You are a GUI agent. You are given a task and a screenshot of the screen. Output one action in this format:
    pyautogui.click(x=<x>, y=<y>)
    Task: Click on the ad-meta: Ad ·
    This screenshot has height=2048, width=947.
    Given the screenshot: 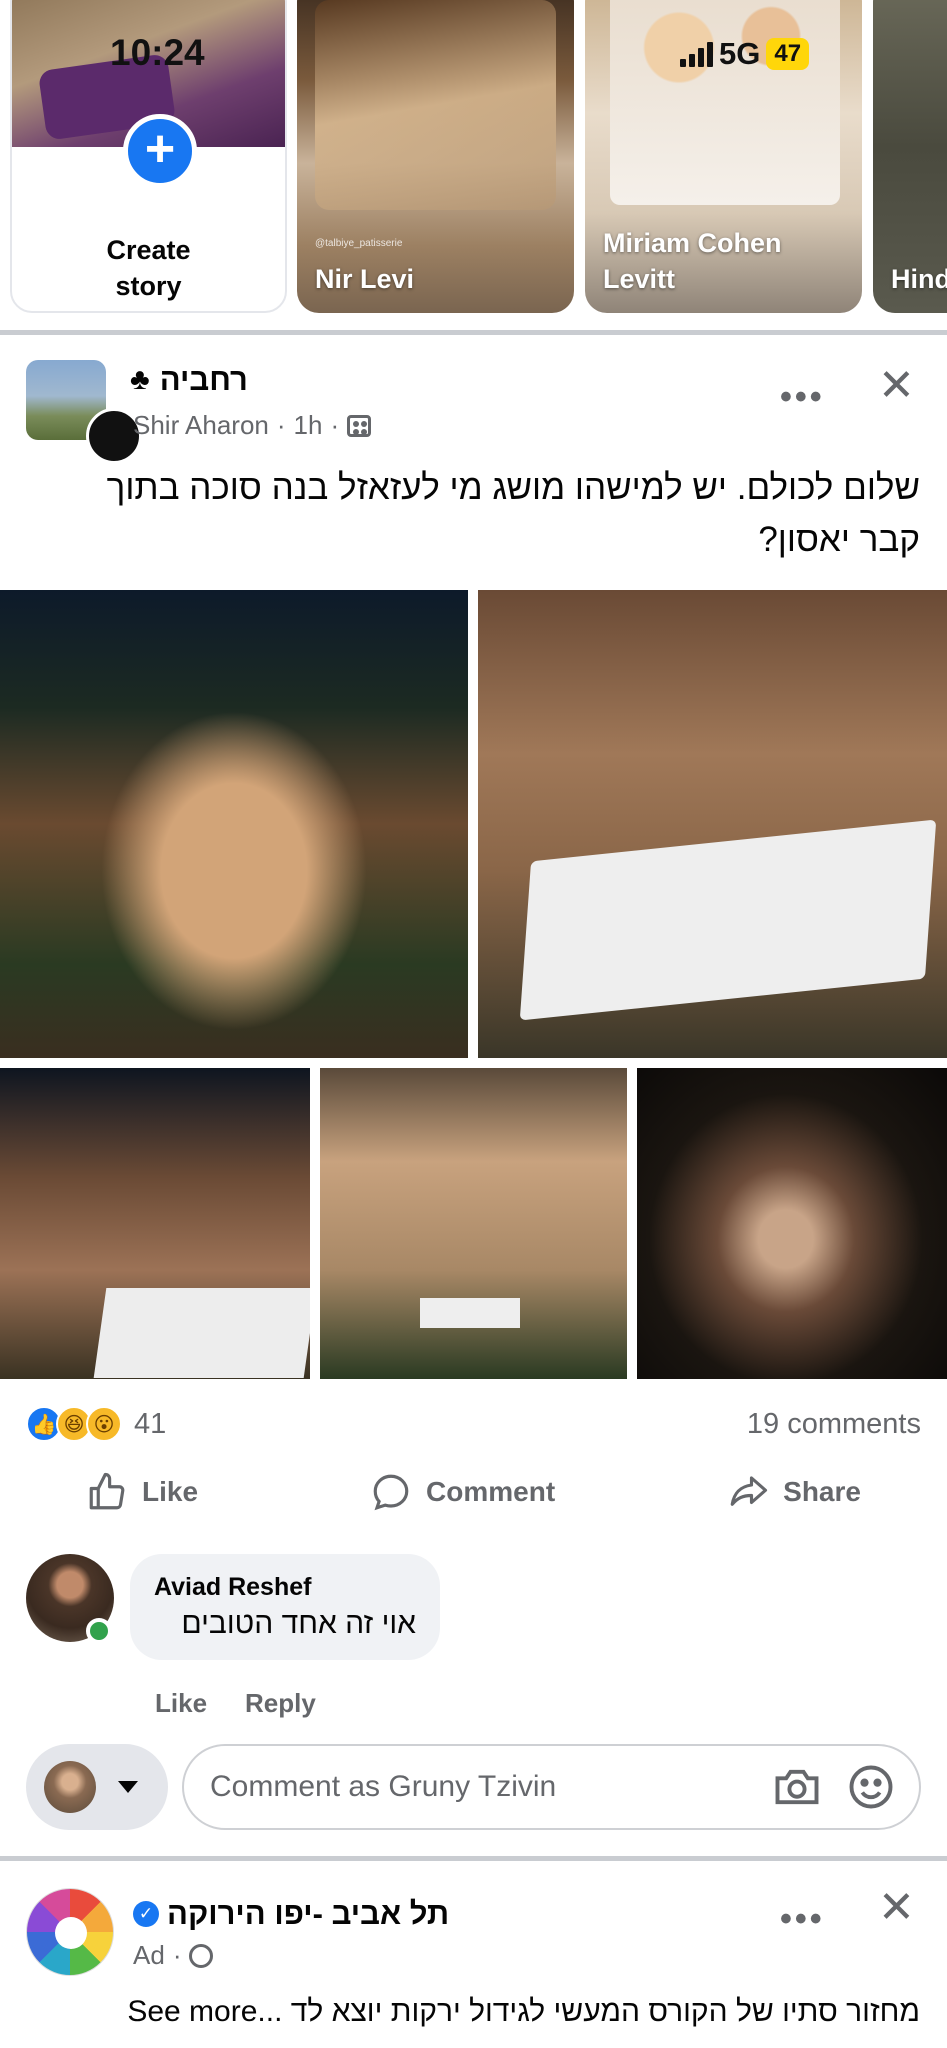 What is the action you would take?
    pyautogui.click(x=173, y=1955)
    